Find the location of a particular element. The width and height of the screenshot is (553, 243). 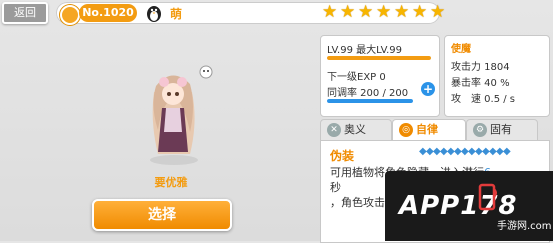

sync-rate-label: 同调率 200 / 200 is located at coordinates (368, 93).